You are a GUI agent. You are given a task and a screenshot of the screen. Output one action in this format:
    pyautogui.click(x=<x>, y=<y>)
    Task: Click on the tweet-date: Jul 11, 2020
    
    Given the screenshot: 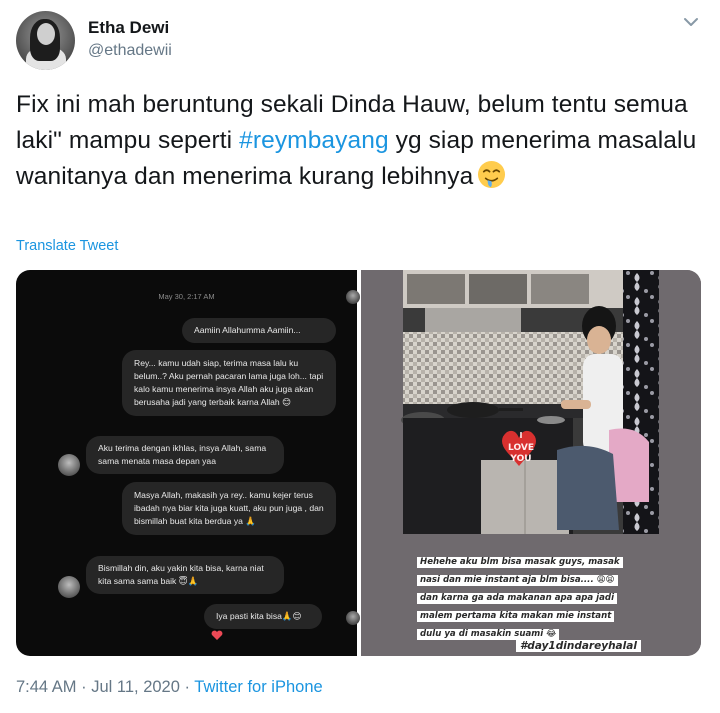 What is the action you would take?
    pyautogui.click(x=135, y=687)
    